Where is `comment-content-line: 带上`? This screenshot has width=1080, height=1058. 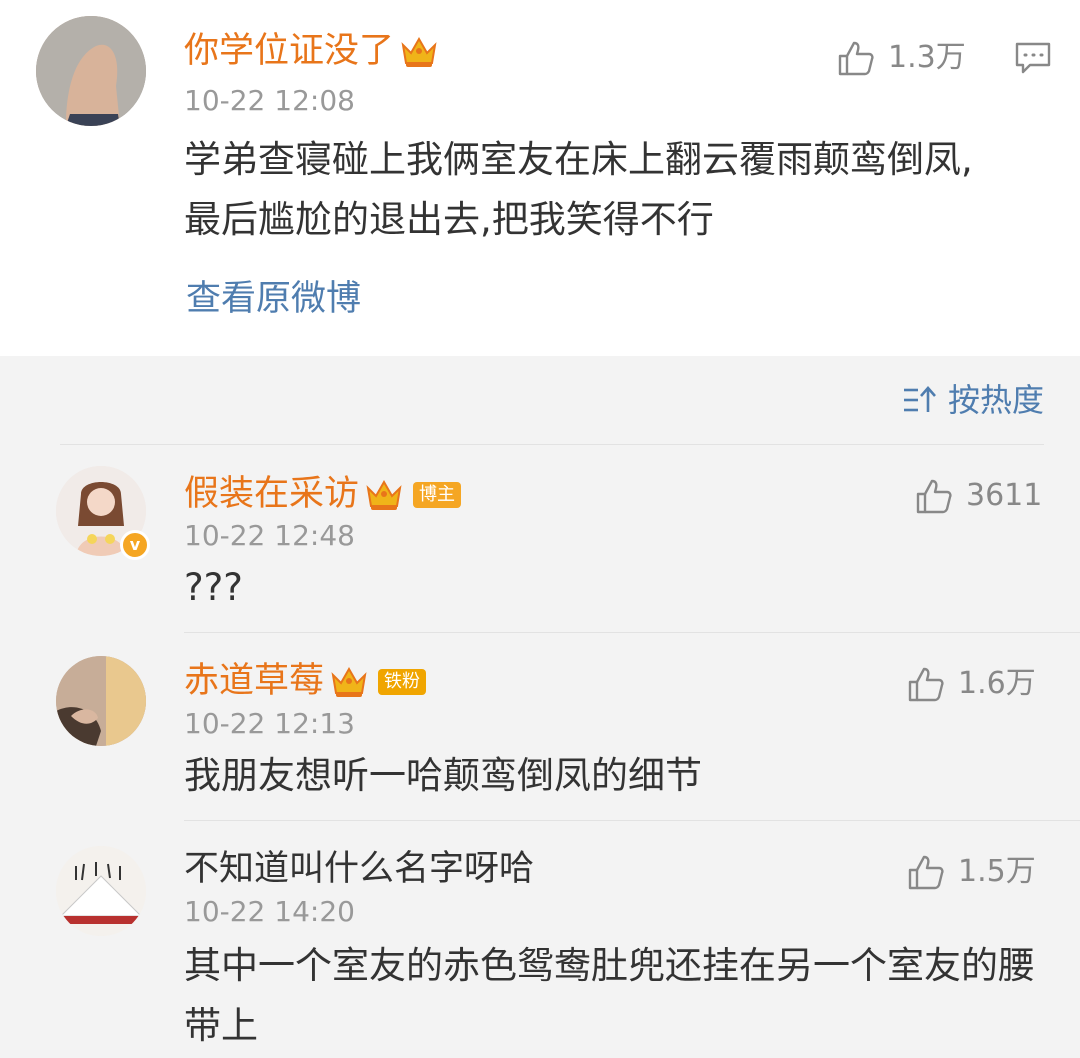 comment-content-line: 带上 is located at coordinates (221, 1025).